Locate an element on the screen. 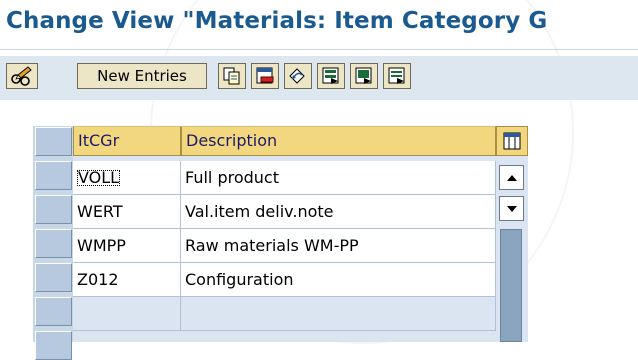 The image size is (638, 360). description-cell is located at coordinates (338, 314).